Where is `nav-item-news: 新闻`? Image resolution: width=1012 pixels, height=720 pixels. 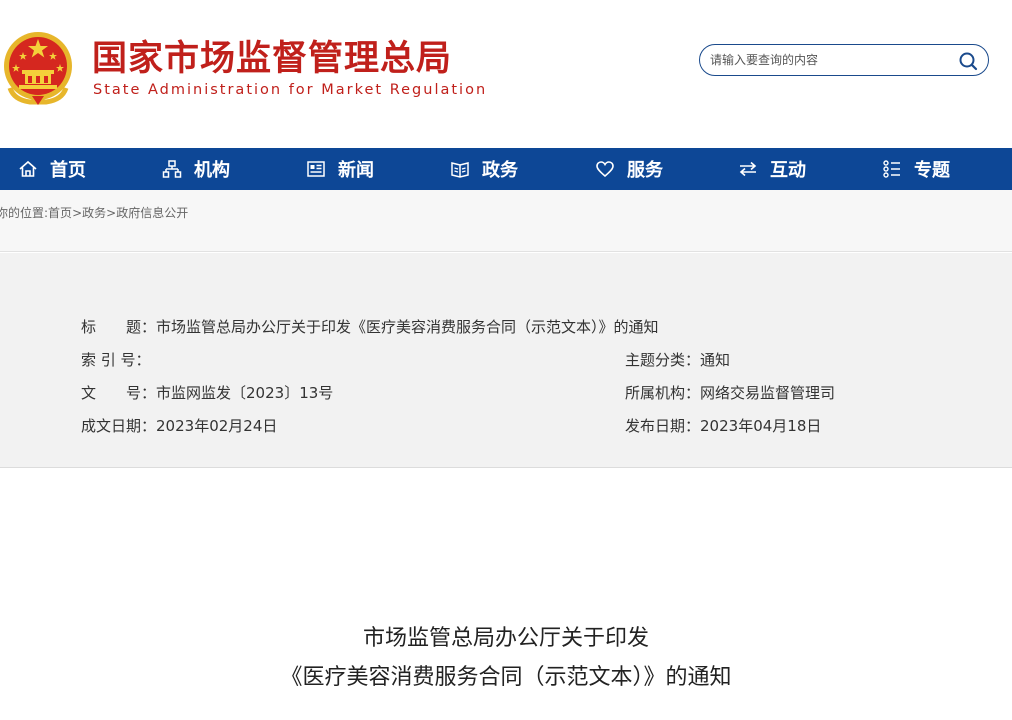 nav-item-news: 新闻 is located at coordinates (340, 169).